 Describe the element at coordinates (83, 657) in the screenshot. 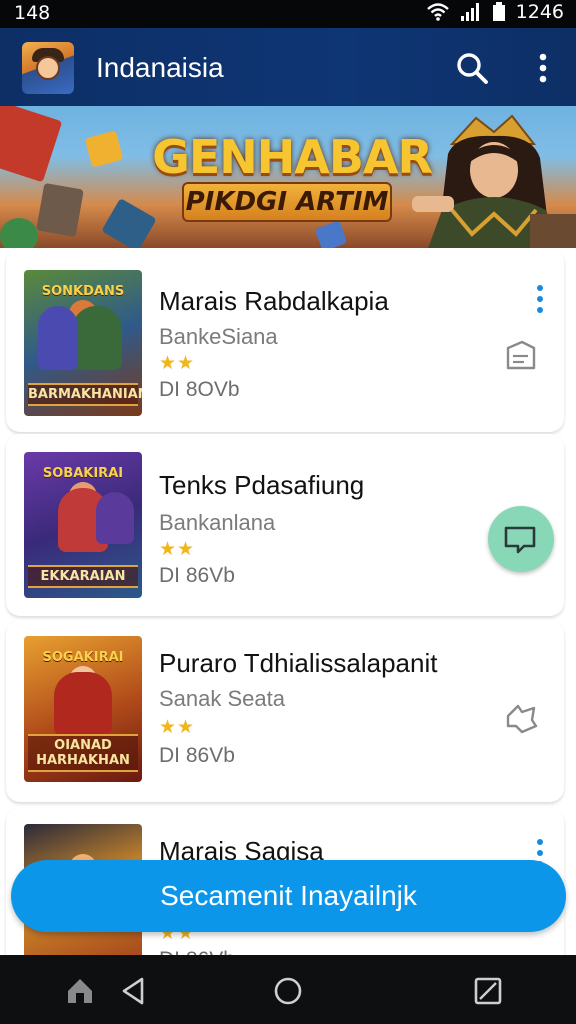

I see `thumbnail-title: SOGAKIRAI` at that location.